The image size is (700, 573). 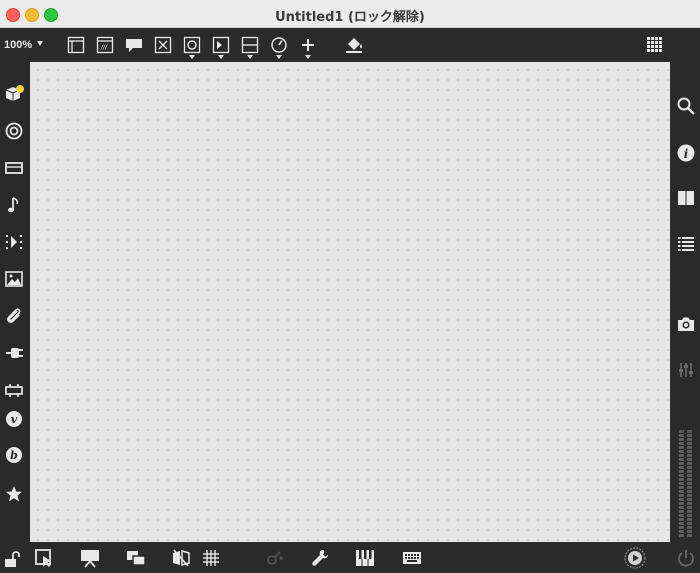 What do you see at coordinates (14, 168) in the screenshot?
I see `device-icon` at bounding box center [14, 168].